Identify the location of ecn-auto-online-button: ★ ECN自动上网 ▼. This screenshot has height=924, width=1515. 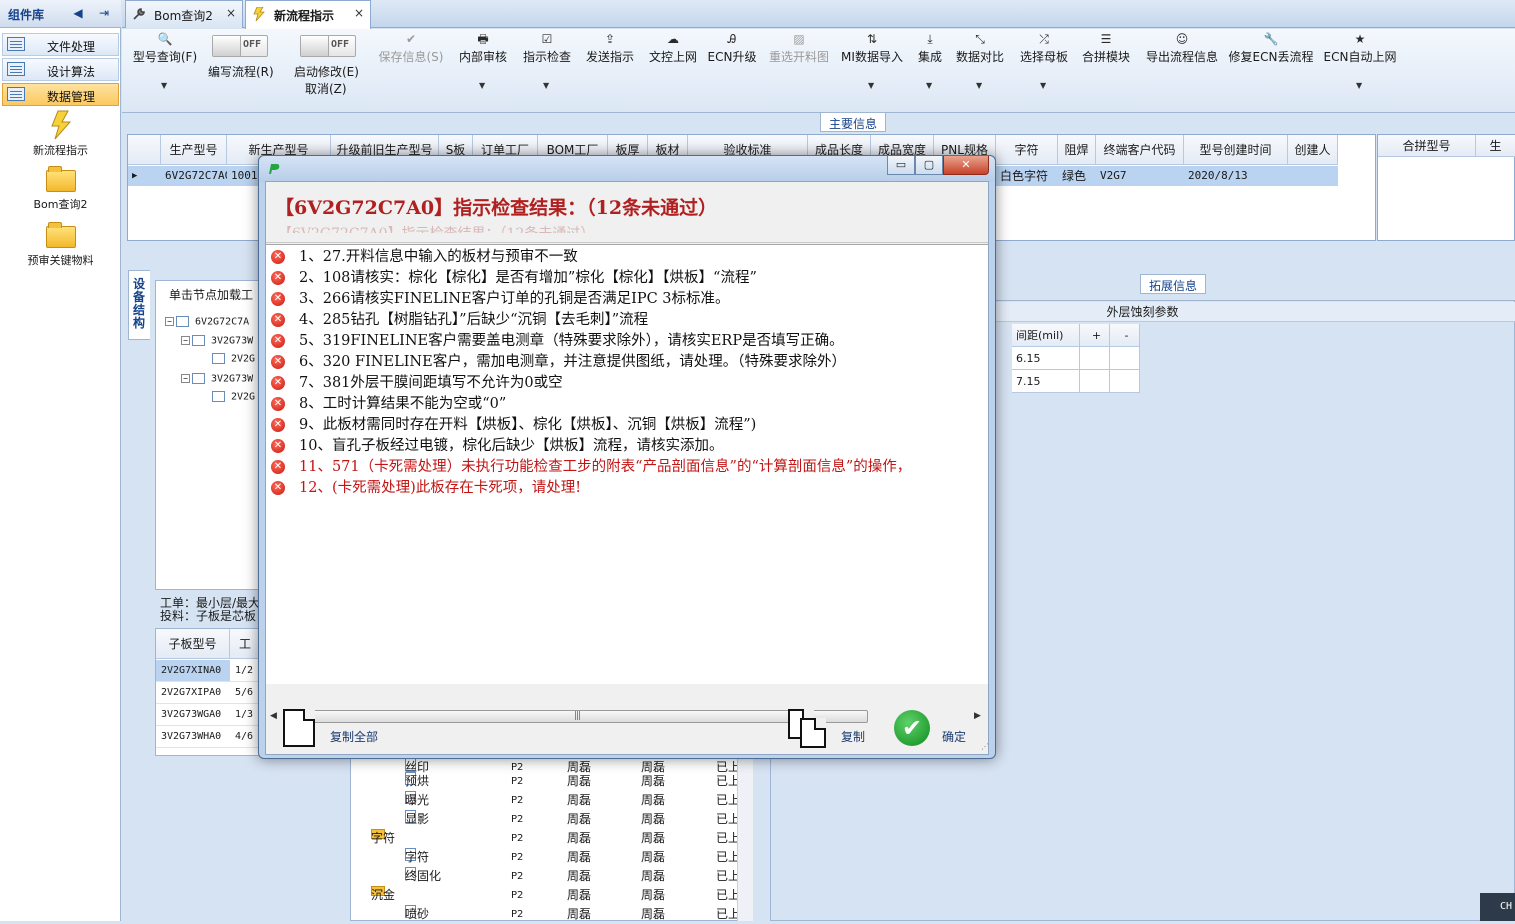
(1360, 71).